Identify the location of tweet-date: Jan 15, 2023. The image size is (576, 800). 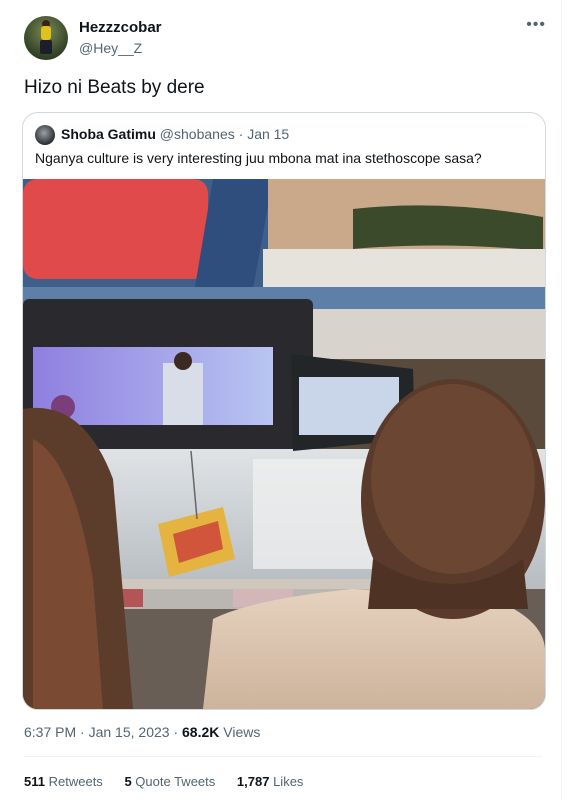
(129, 732).